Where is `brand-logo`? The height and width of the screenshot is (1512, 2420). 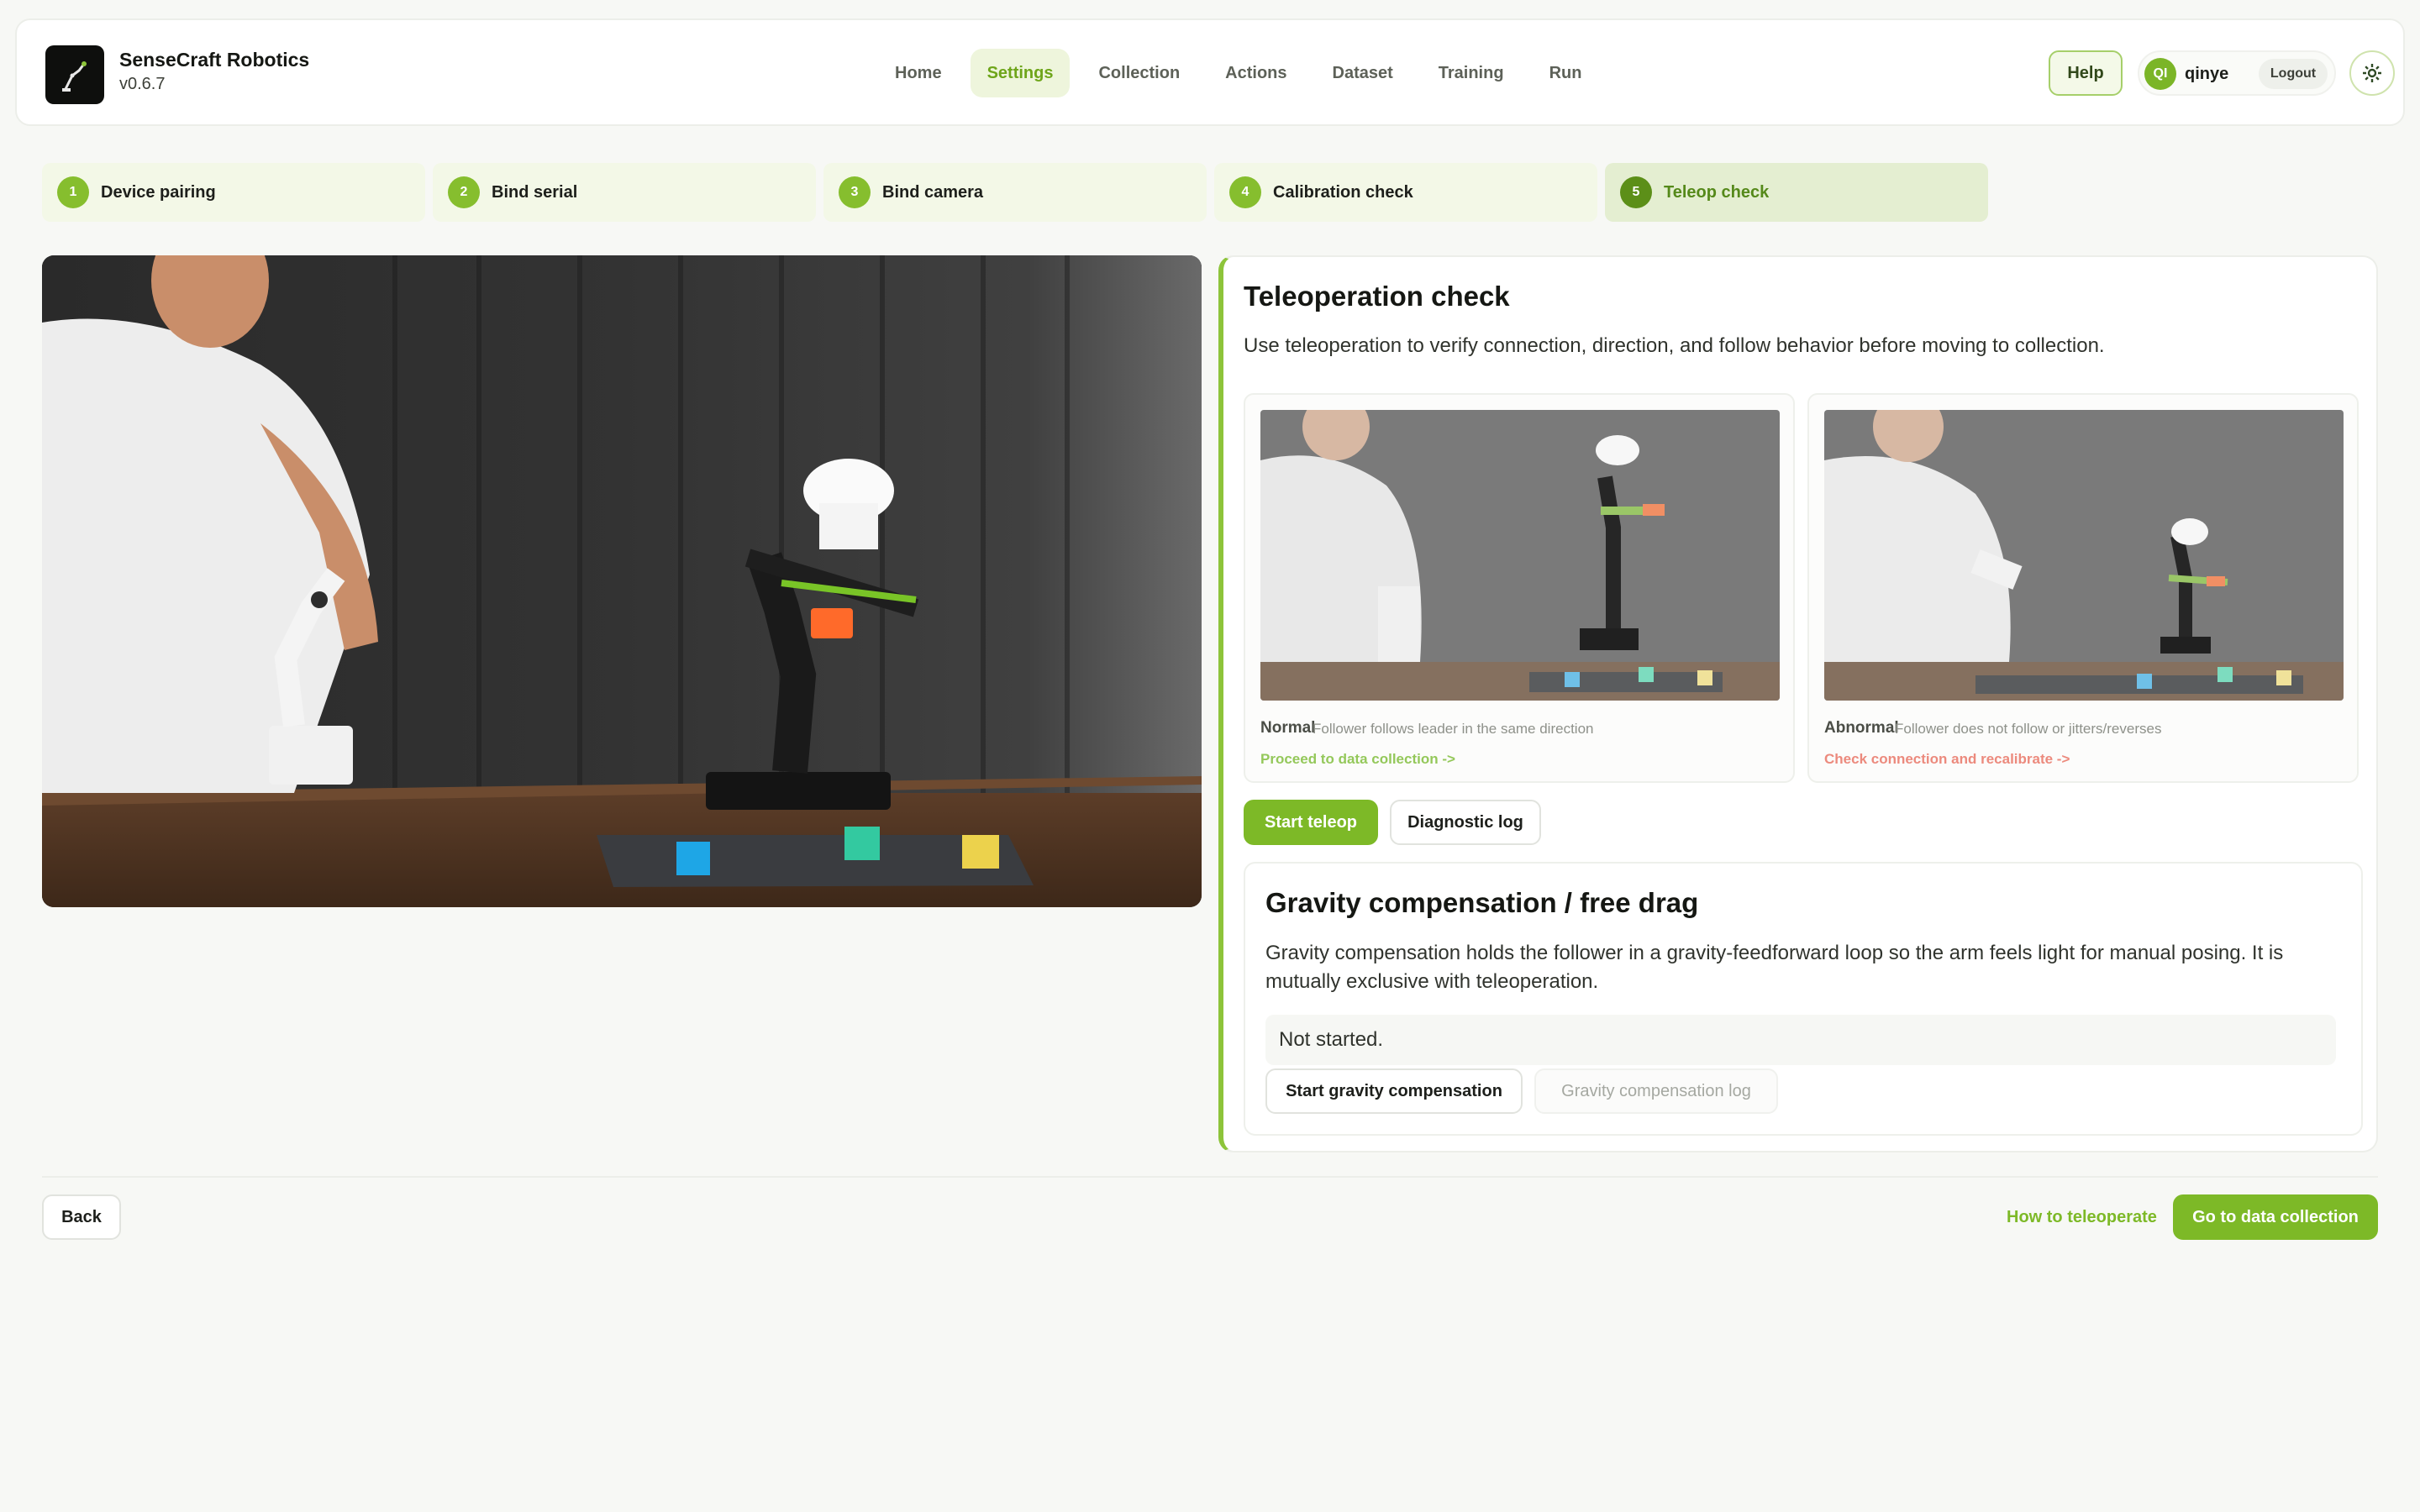 brand-logo is located at coordinates (75, 74).